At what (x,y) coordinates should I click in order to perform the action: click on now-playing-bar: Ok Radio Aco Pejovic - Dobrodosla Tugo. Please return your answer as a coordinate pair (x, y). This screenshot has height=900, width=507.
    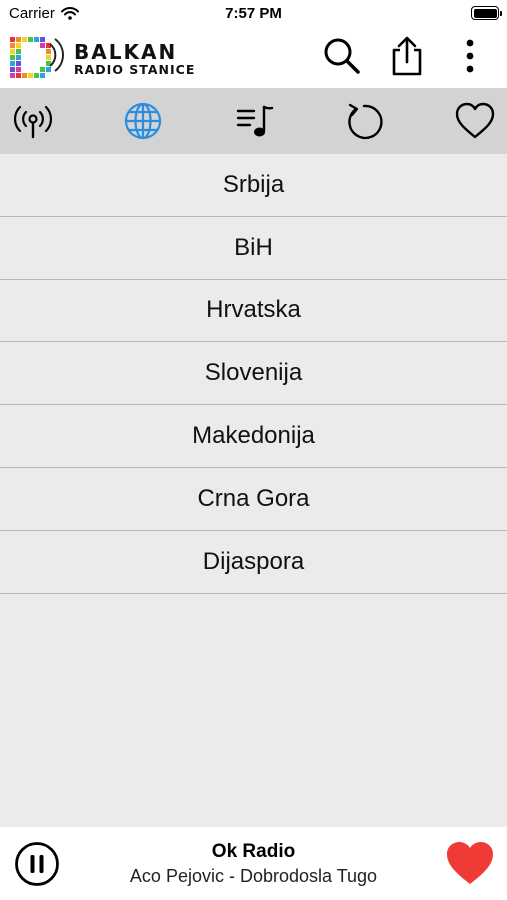
    Looking at the image, I should click on (253, 863).